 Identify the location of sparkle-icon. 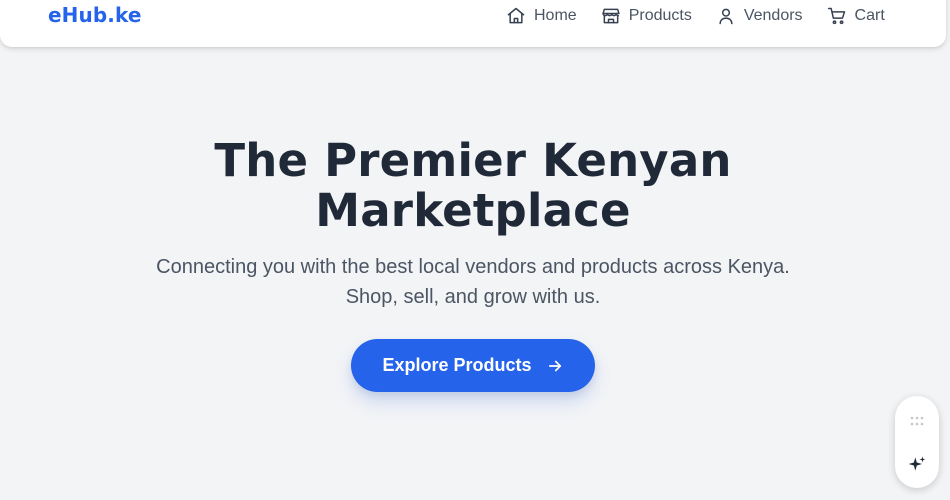
(917, 463).